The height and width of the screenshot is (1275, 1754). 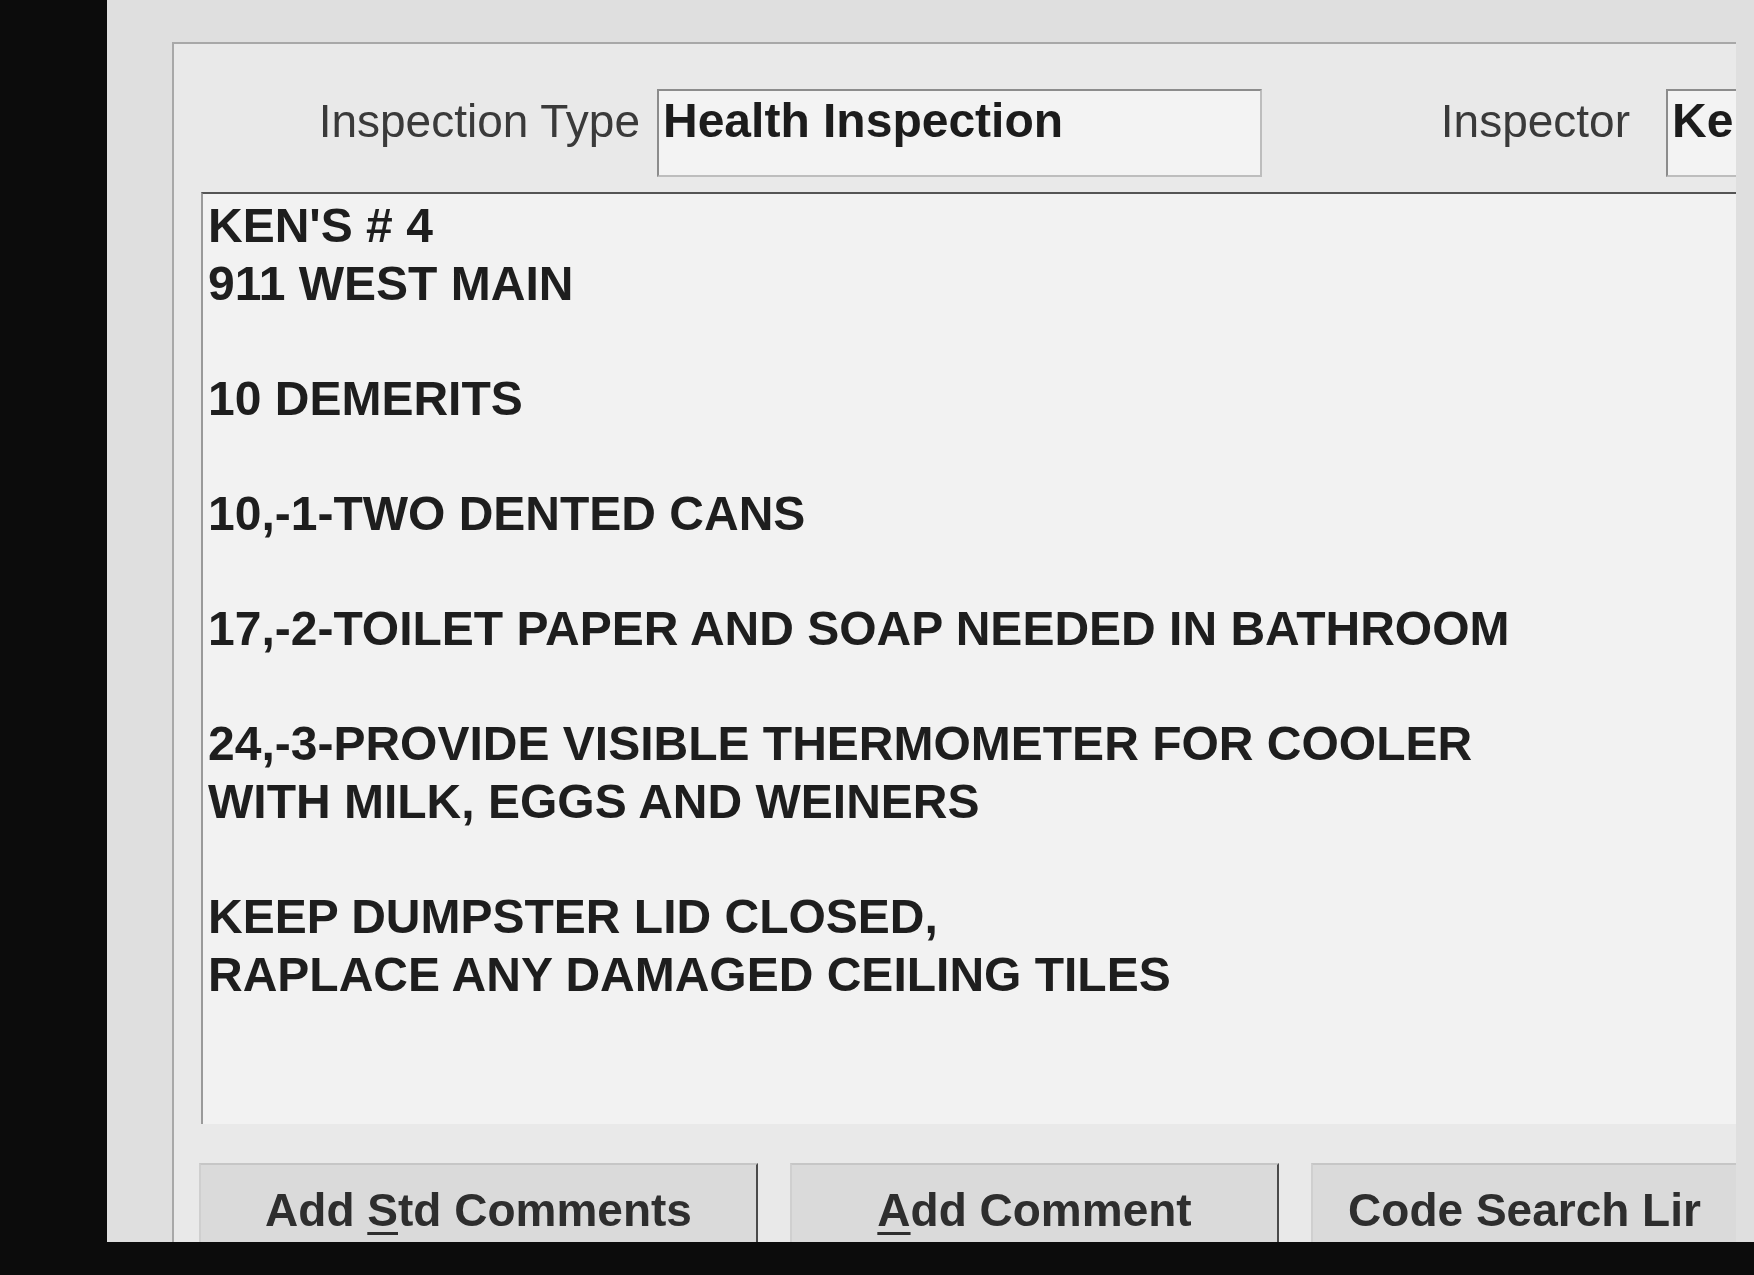 I want to click on comment-text: KEN'S # 4 911 WEST MAIN, so click(x=391, y=255).